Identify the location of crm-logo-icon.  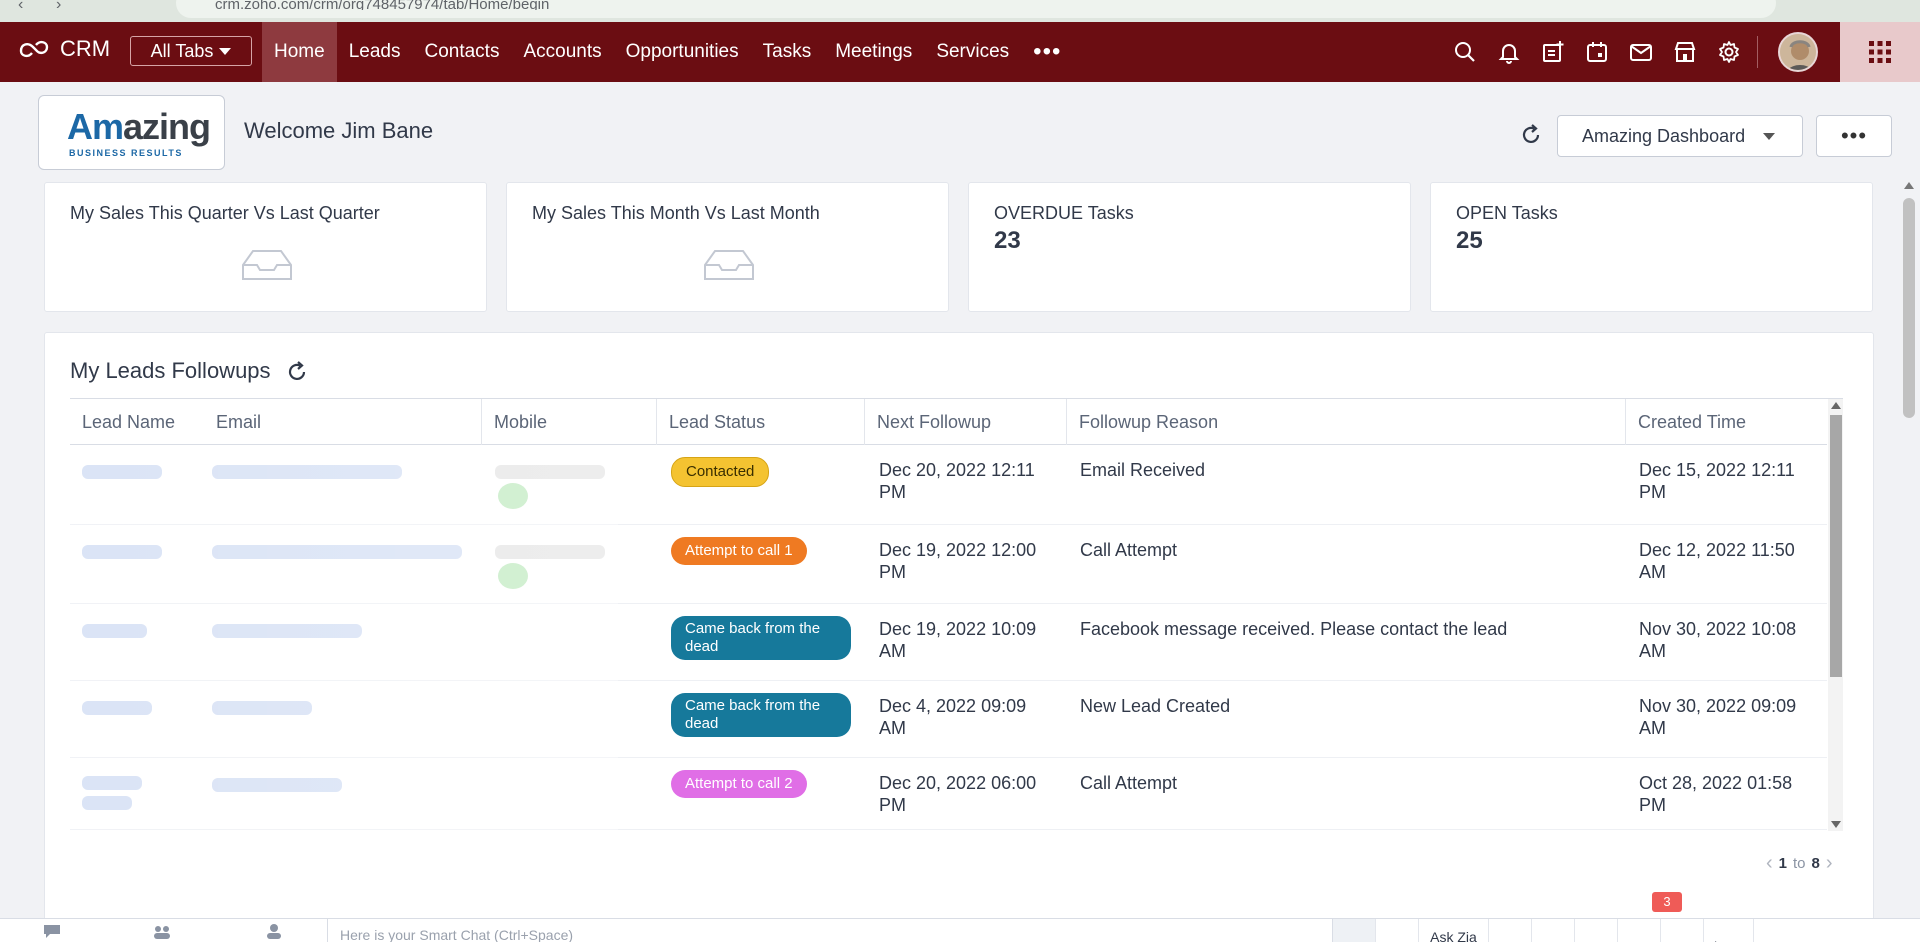
(34, 49).